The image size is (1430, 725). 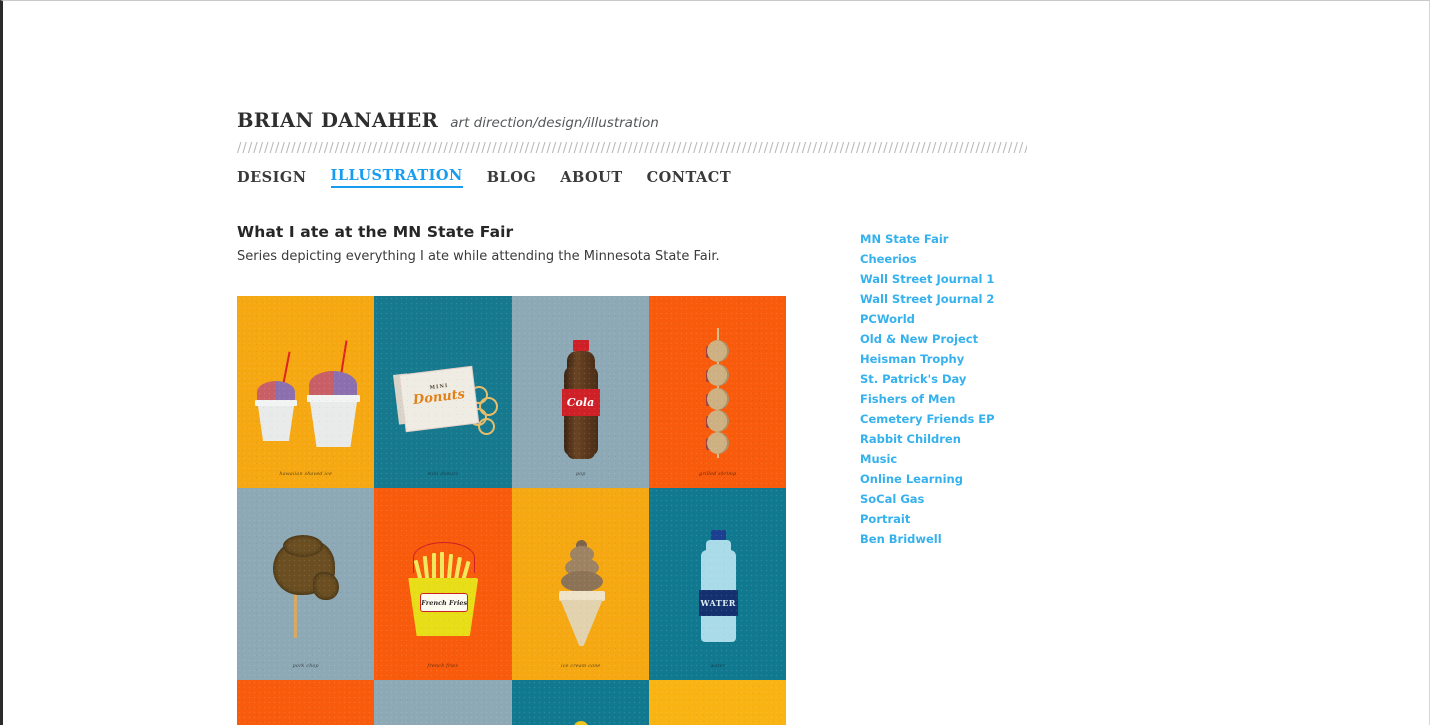 I want to click on gallery-tile-pop: Cola pop, so click(x=580, y=392).